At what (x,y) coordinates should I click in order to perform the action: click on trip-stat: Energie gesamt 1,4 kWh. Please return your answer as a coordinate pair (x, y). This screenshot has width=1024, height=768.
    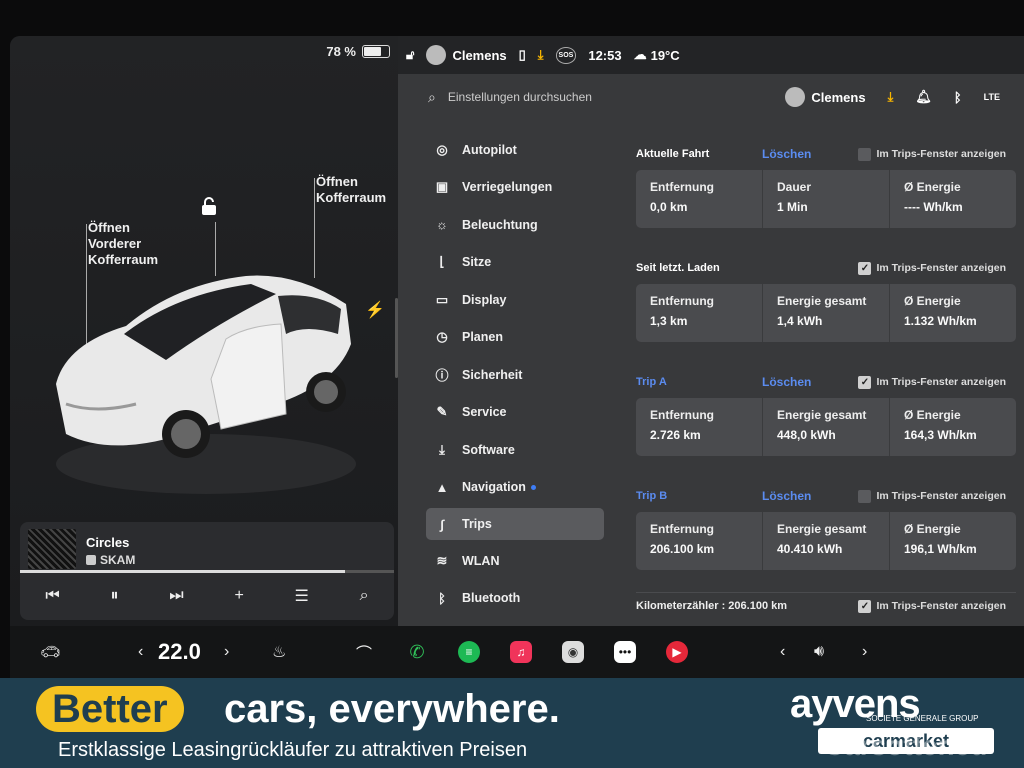
    Looking at the image, I should click on (826, 313).